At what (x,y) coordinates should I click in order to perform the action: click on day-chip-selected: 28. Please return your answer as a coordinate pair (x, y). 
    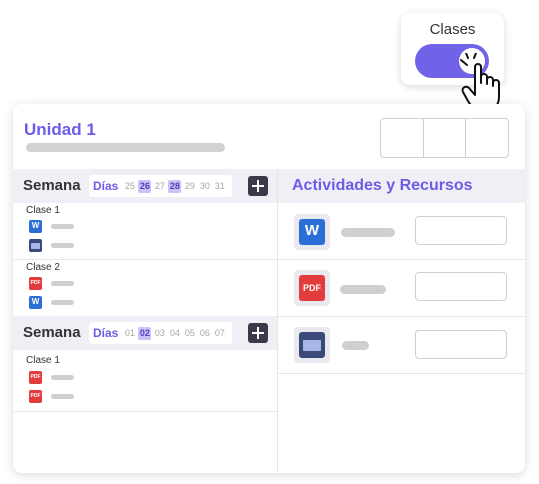
    Looking at the image, I should click on (175, 186).